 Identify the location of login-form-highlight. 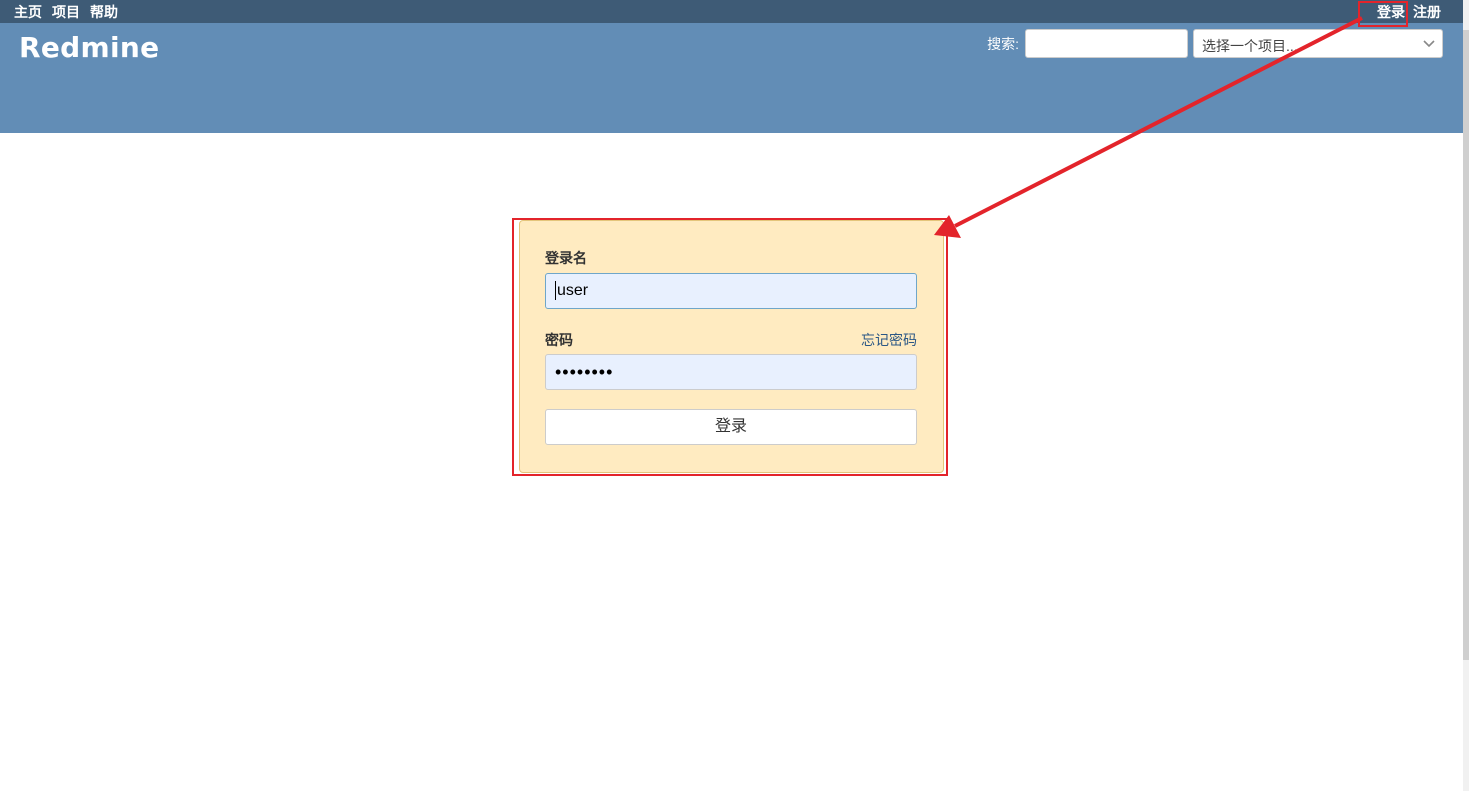
(730, 347).